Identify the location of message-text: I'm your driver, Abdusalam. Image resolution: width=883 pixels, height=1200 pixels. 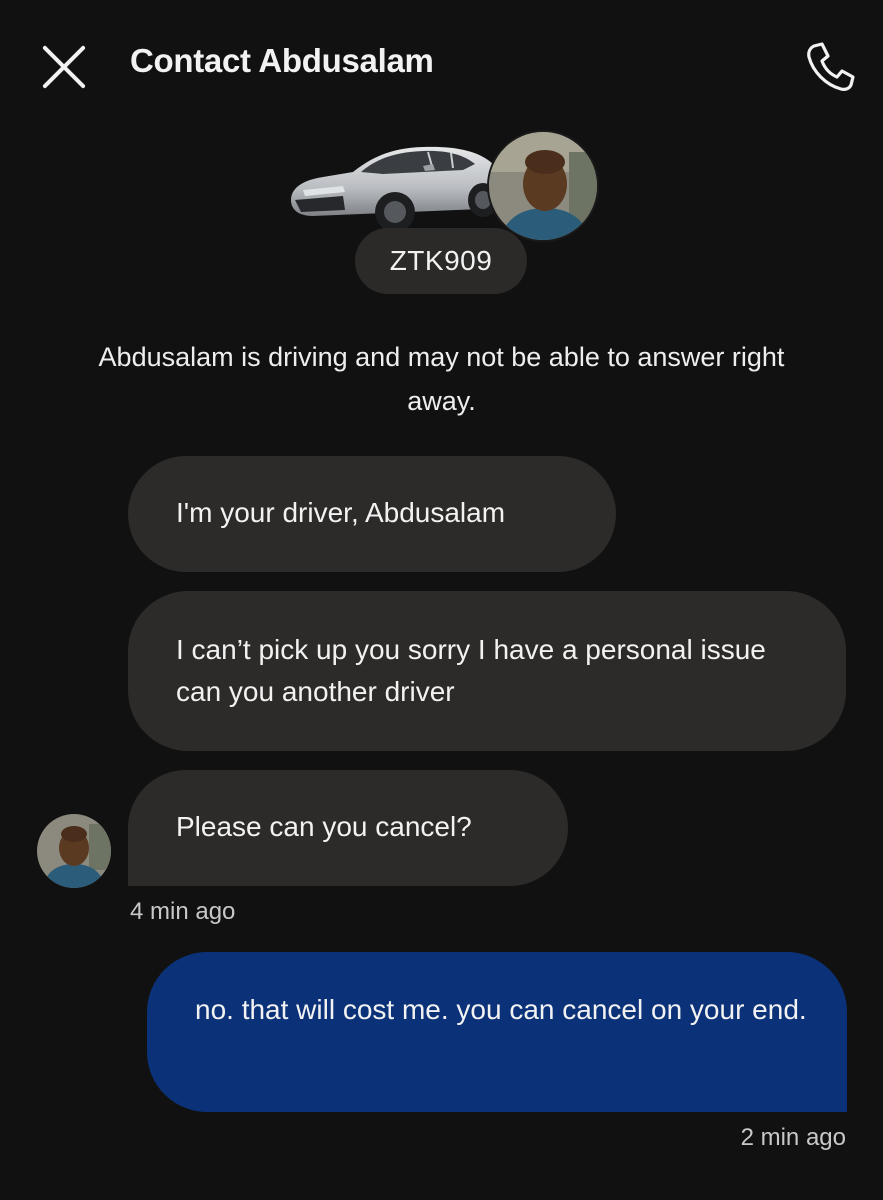
(341, 512).